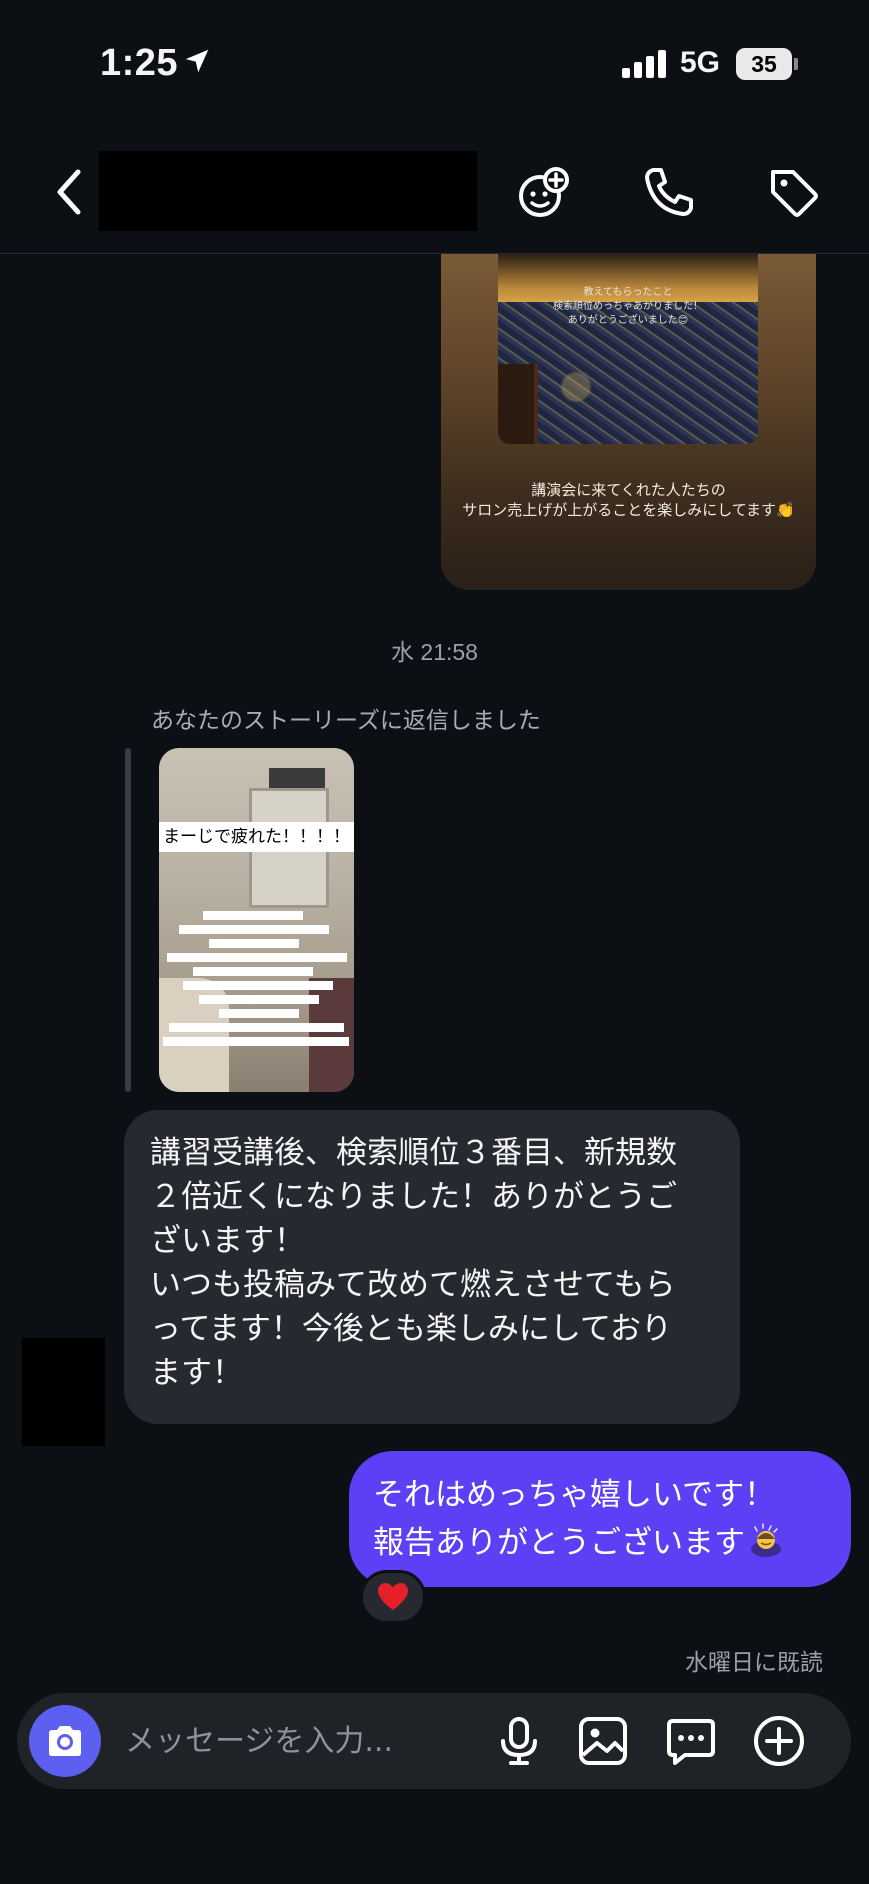 The height and width of the screenshot is (1884, 869). What do you see at coordinates (434, 65) in the screenshot?
I see `status-bar: 1:25 5G 35` at bounding box center [434, 65].